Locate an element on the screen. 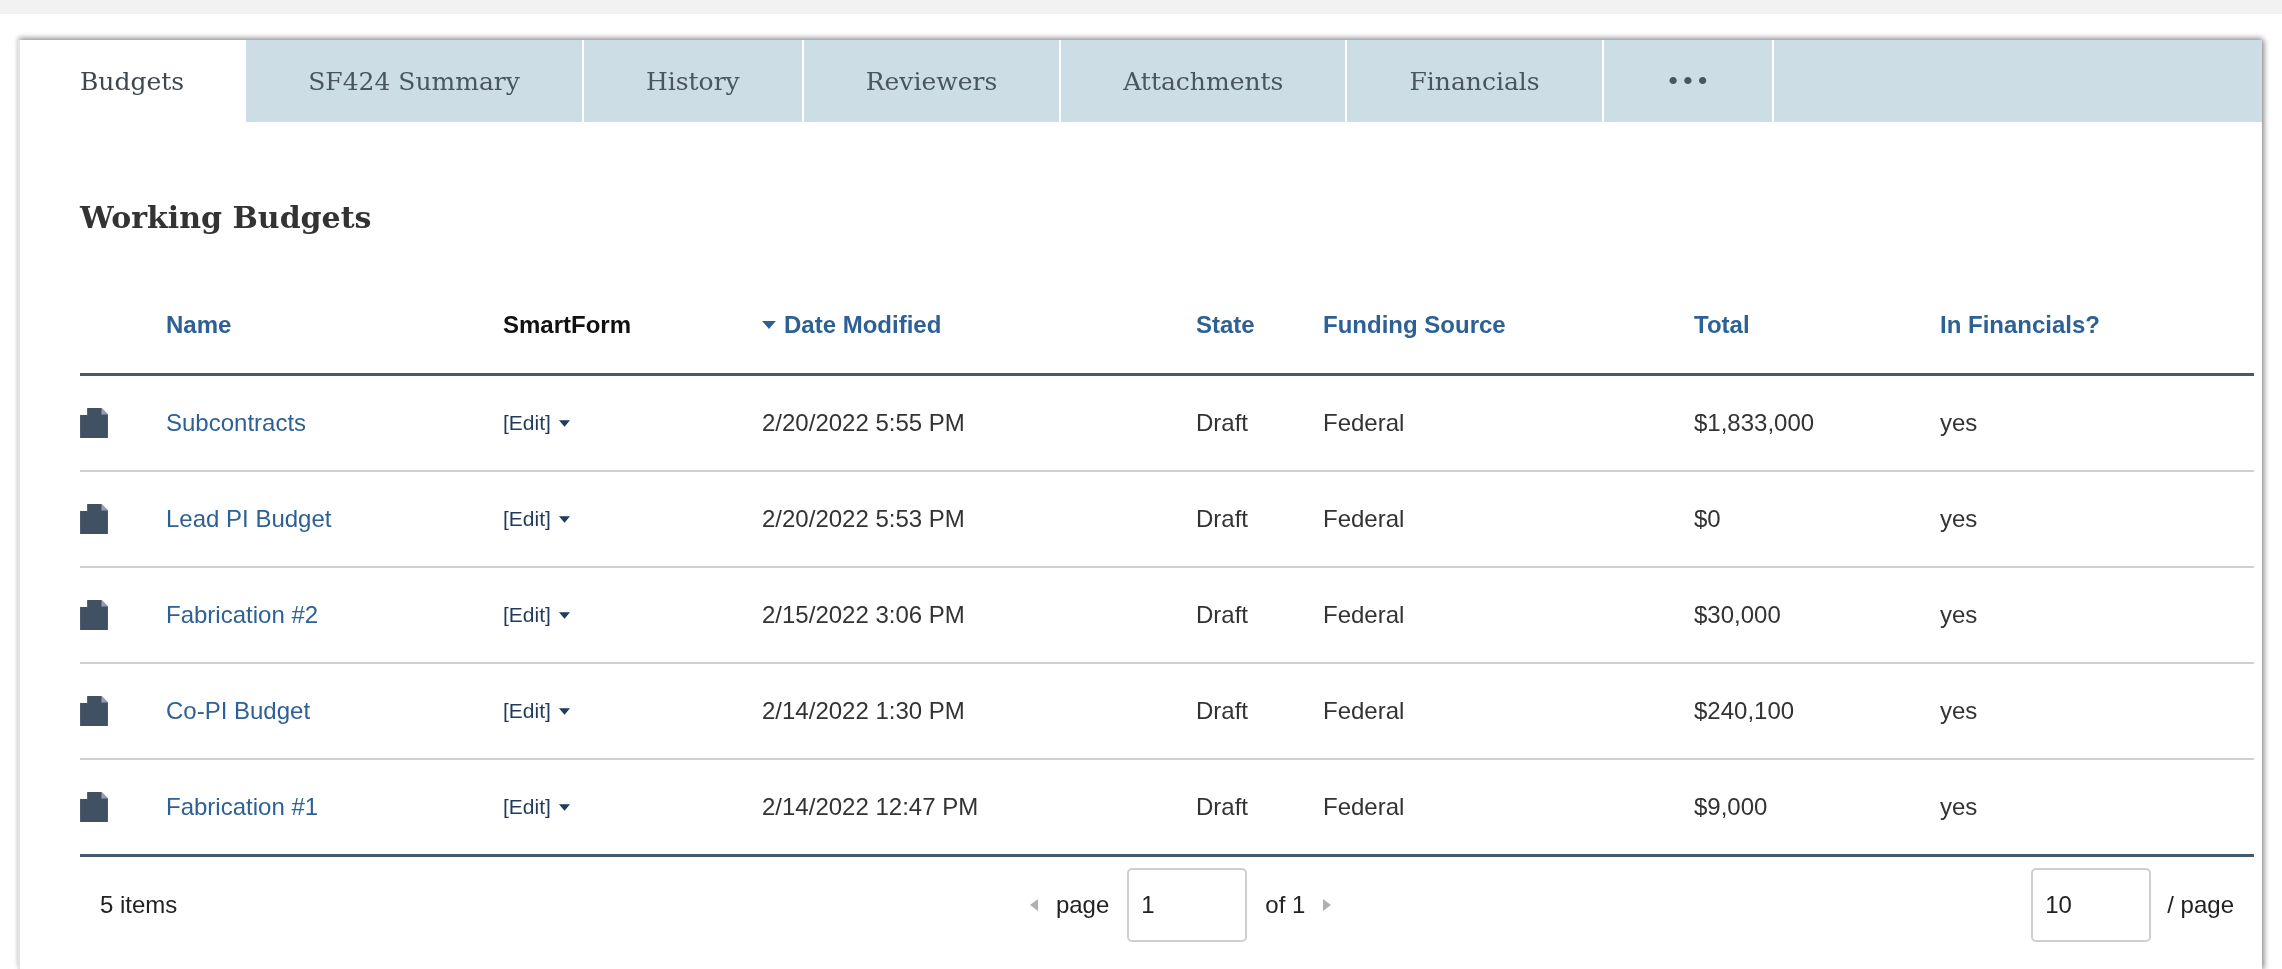  column-header: Total is located at coordinates (1722, 325).